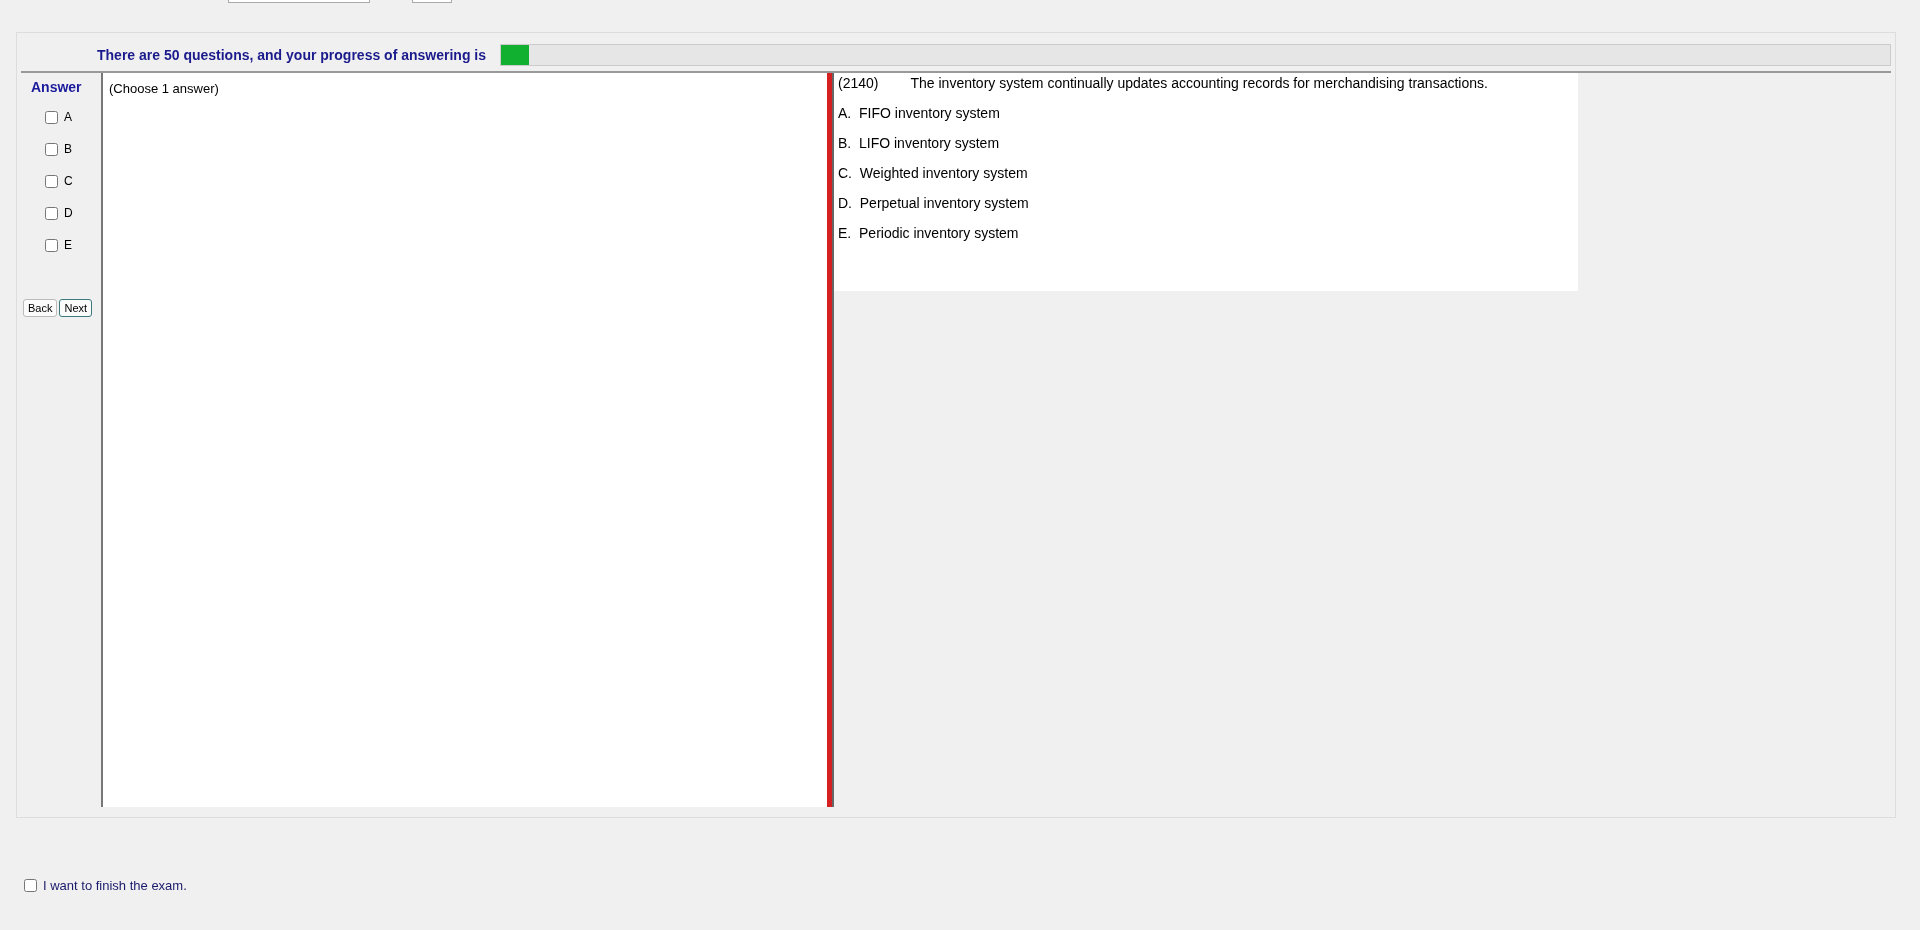 This screenshot has height=930, width=1920. Describe the element at coordinates (30, 885) in the screenshot. I see `finish-checkbox` at that location.